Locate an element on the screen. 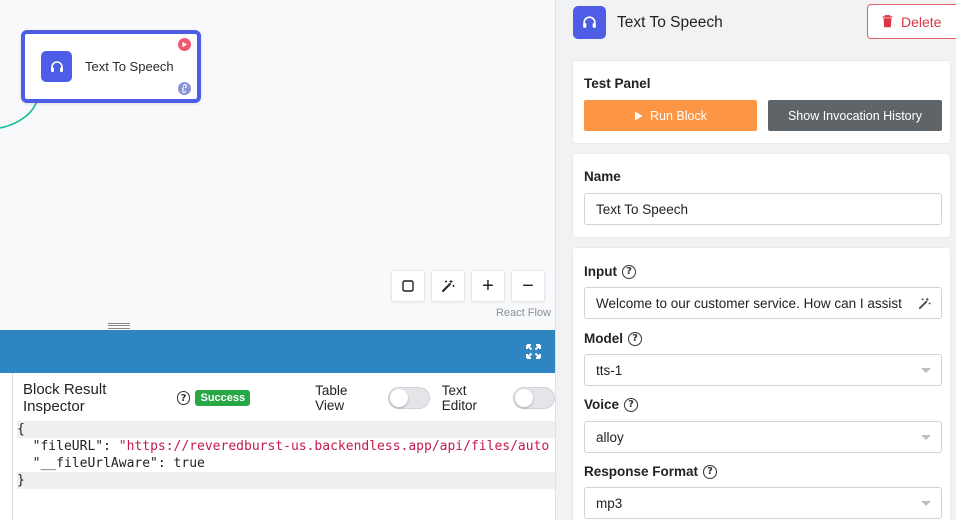 This screenshot has width=956, height=520. flow-node-text-to-speech: Text To Speech is located at coordinates (111, 66).